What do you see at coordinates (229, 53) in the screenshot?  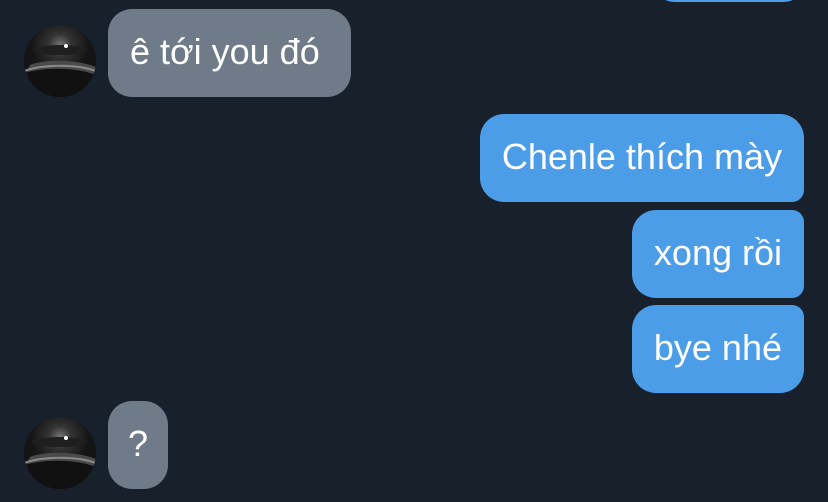 I see `message-bubble-incoming: ê tới you đó` at bounding box center [229, 53].